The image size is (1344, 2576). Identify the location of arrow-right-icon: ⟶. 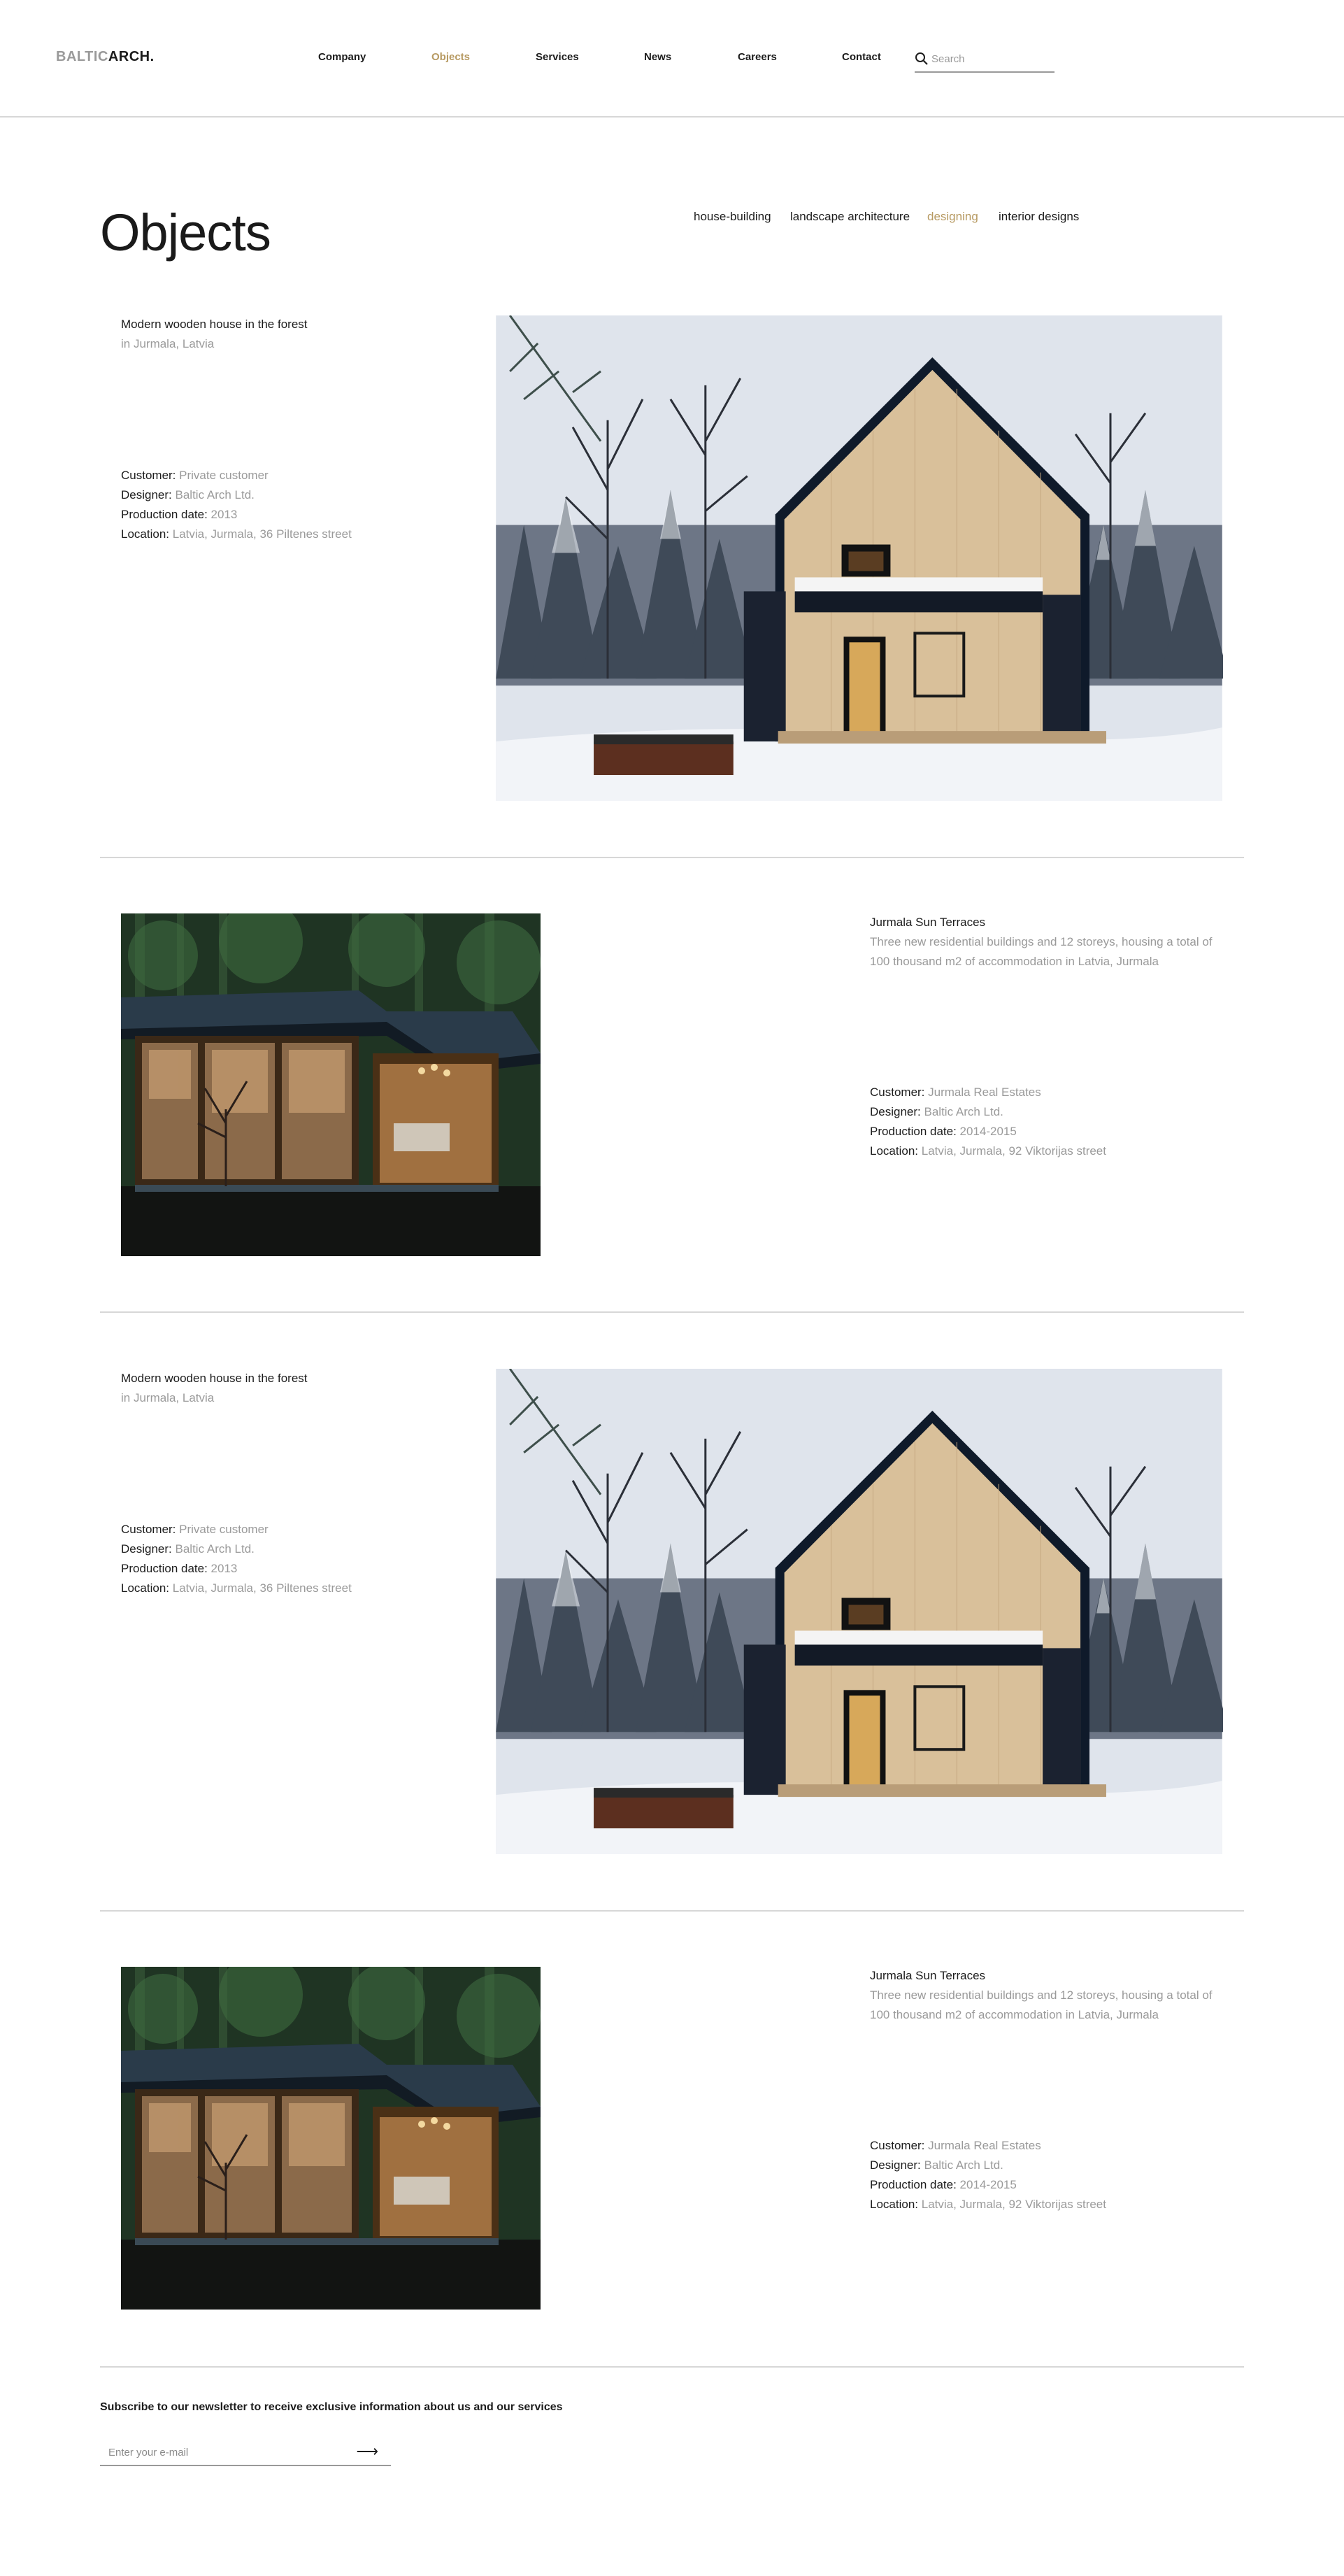
(367, 2451).